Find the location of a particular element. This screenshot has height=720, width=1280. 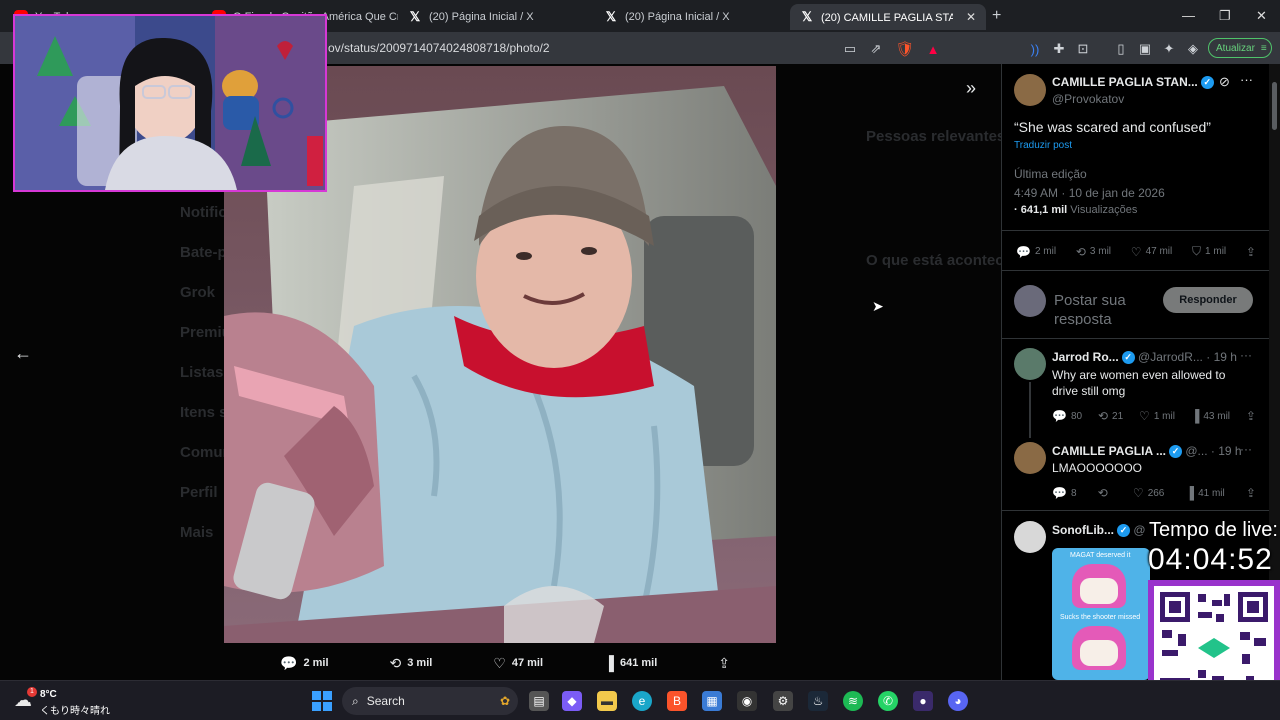

reply-author-row: SonofLib... ✓ @ is located at coordinates (1099, 530).